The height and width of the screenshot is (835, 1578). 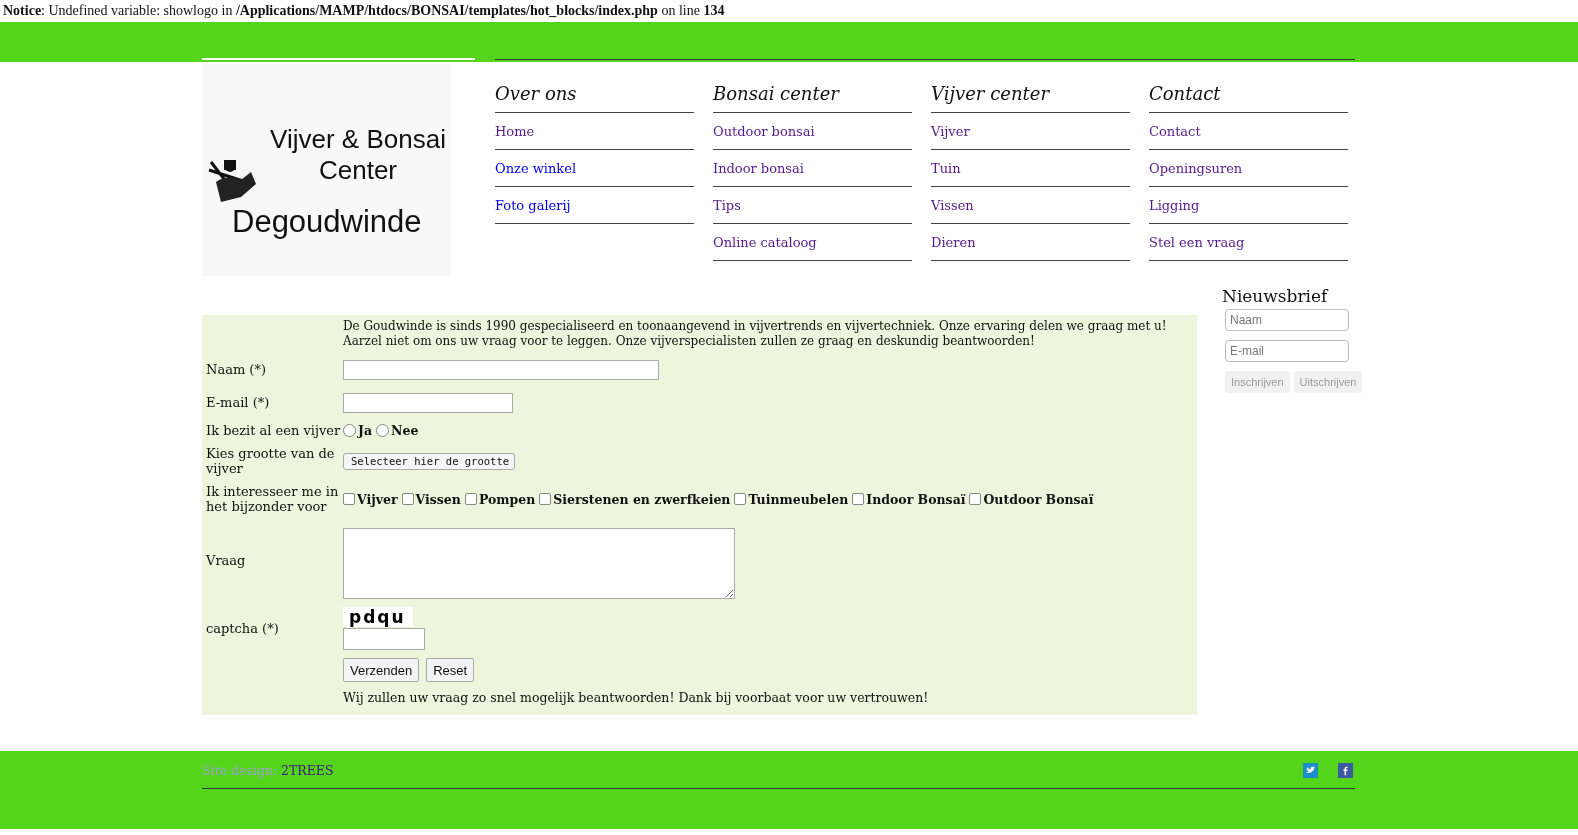 I want to click on thank-you-text: Wij zullen uw vraag zo snel mogelijk beantwoorden! Dank bij voorbaat voor uw vertrouwen!, so click(x=636, y=697).